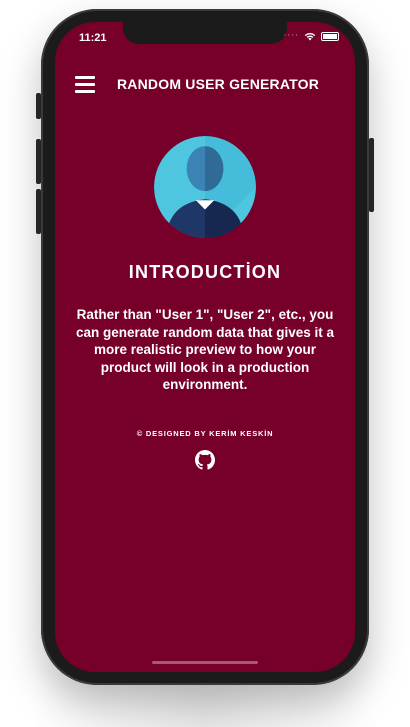 This screenshot has width=410, height=727. What do you see at coordinates (205, 33) in the screenshot?
I see `notch` at bounding box center [205, 33].